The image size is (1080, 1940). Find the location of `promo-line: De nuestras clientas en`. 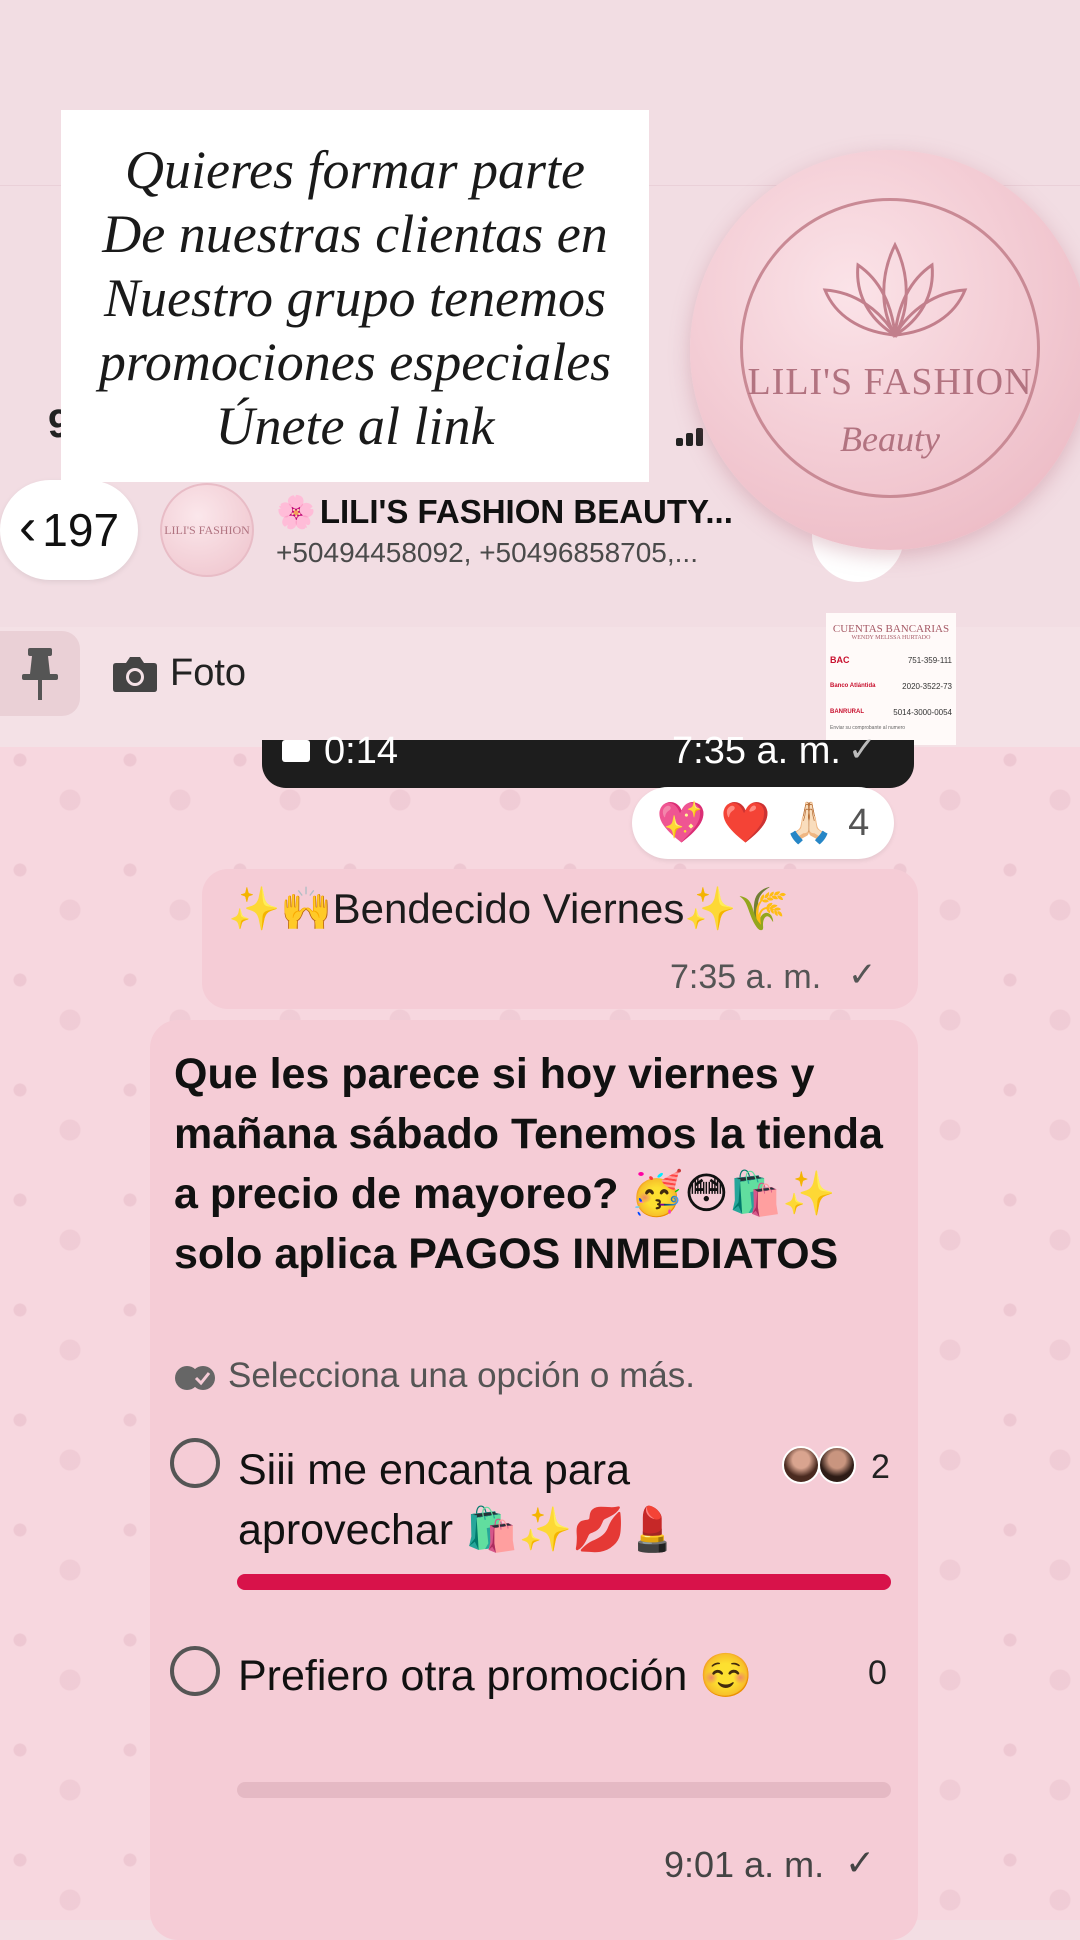

promo-line: De nuestras clientas en is located at coordinates (355, 234).